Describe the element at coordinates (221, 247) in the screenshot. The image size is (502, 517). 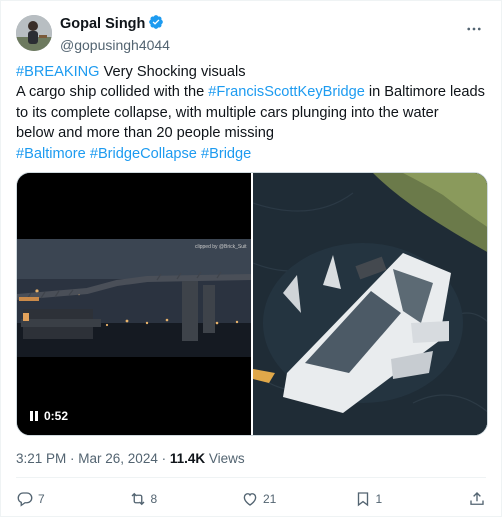
I see `video-credit-watermark: clipped by @Brick_Suit` at that location.